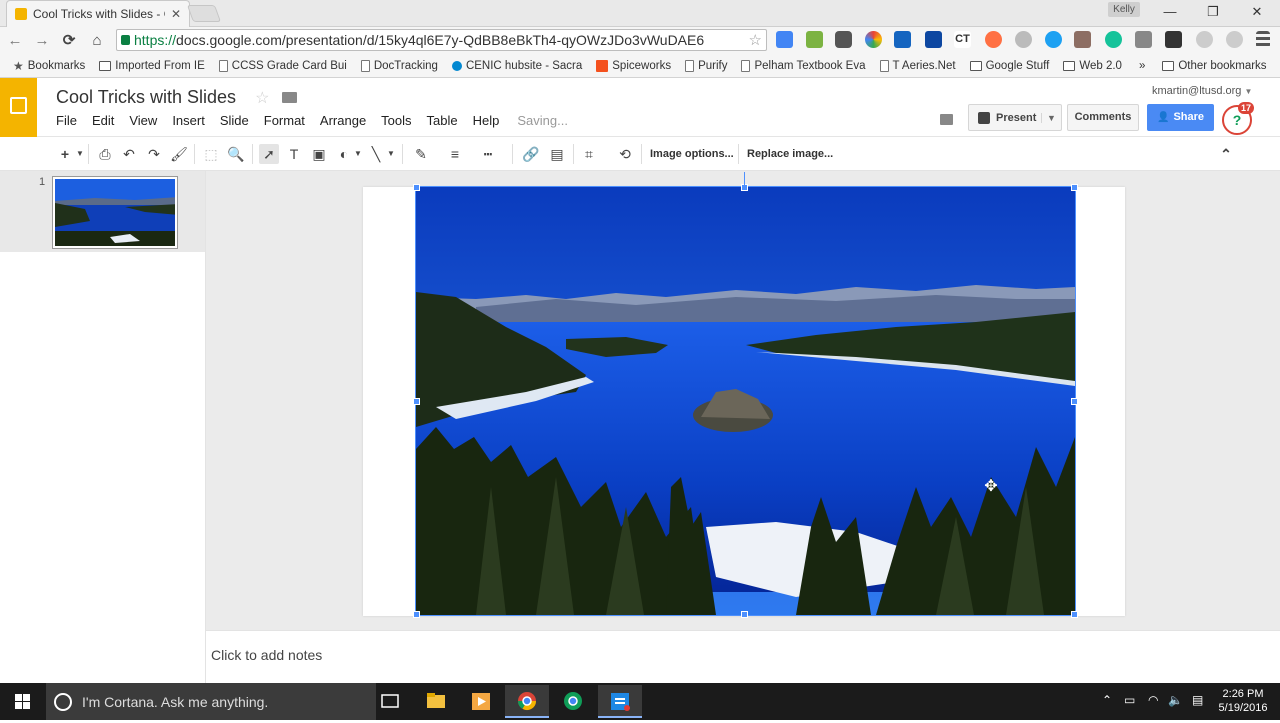  What do you see at coordinates (1015, 117) in the screenshot?
I see `present-button: Present ▼` at bounding box center [1015, 117].